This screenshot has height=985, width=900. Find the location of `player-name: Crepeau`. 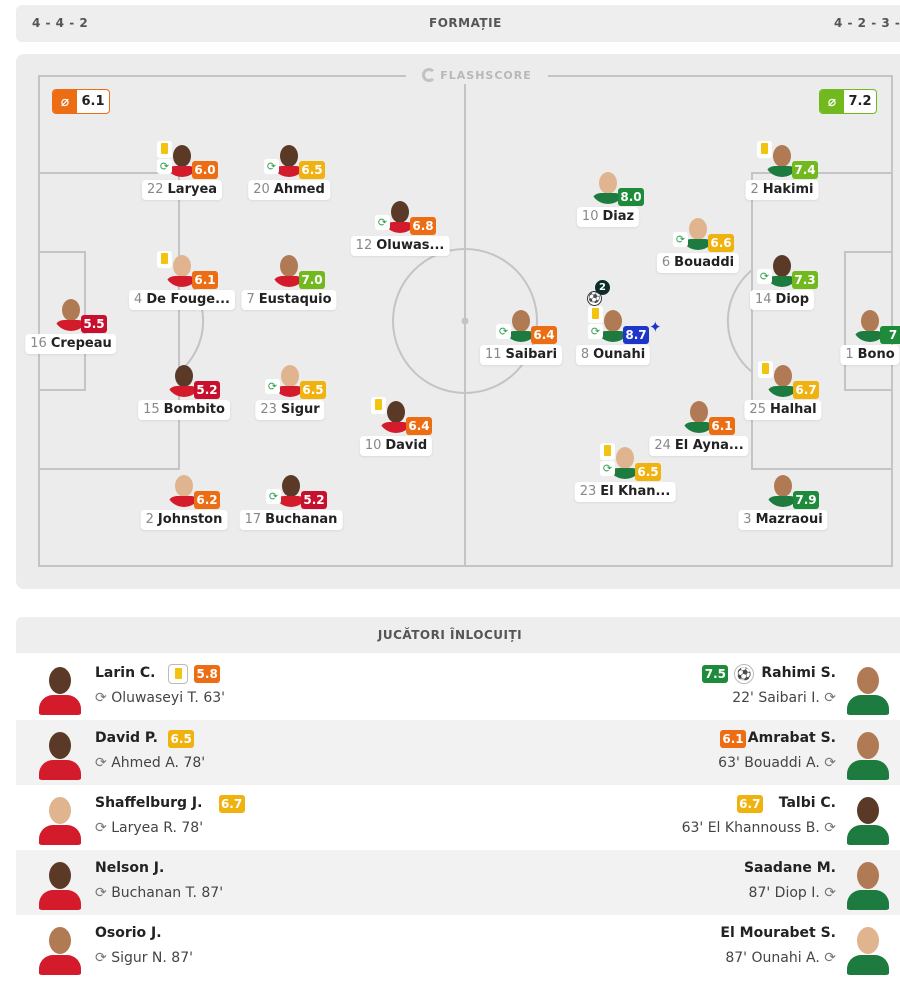

player-name: Crepeau is located at coordinates (81, 343).